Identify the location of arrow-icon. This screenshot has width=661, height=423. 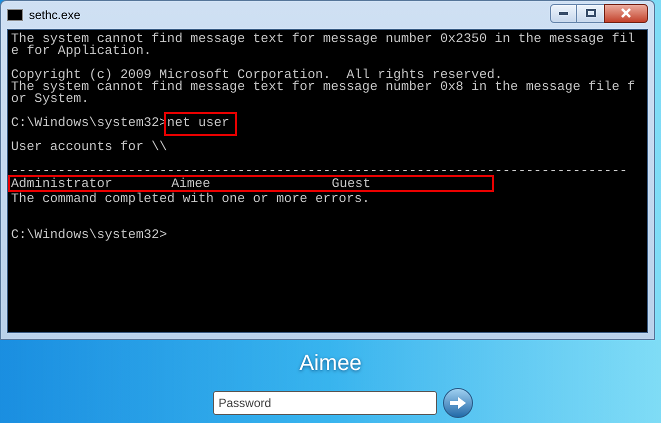
(457, 403).